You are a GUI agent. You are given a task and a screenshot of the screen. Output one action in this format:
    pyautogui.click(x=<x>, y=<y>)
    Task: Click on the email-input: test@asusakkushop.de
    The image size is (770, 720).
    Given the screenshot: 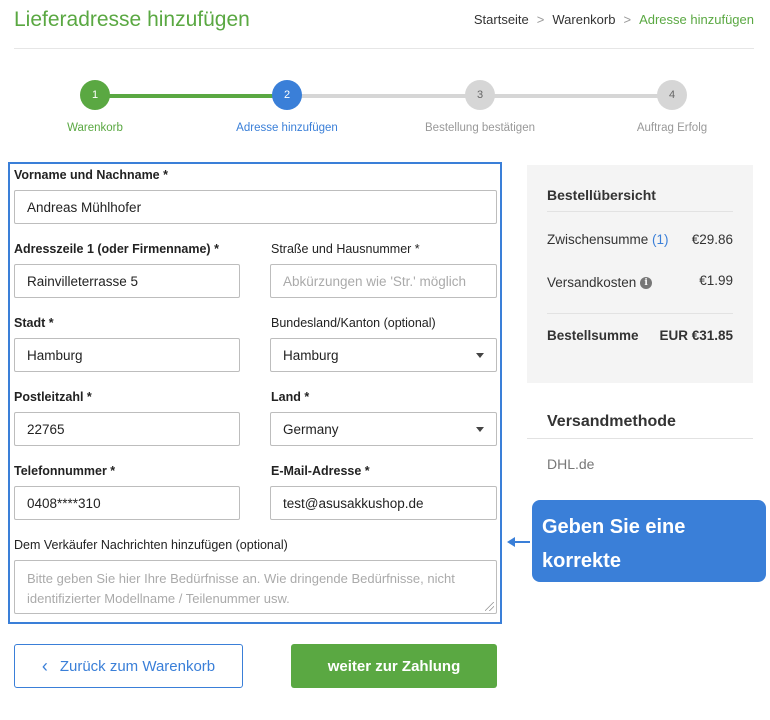 What is the action you would take?
    pyautogui.click(x=383, y=503)
    